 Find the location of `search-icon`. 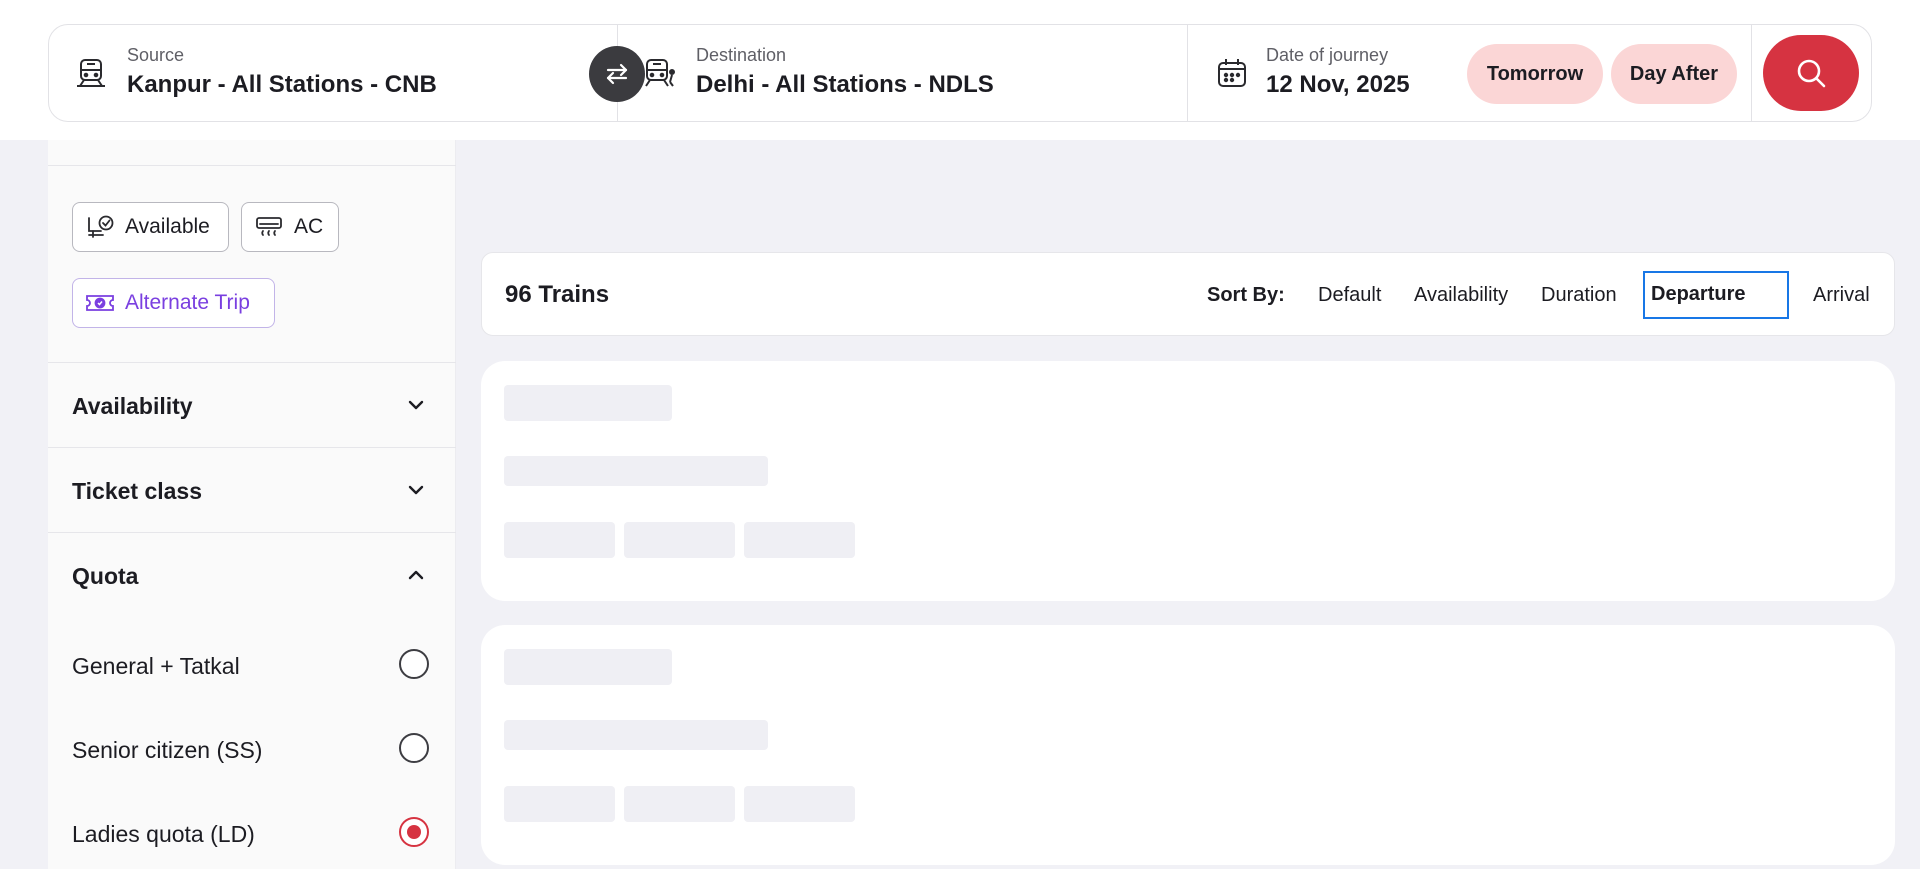

search-icon is located at coordinates (1811, 73).